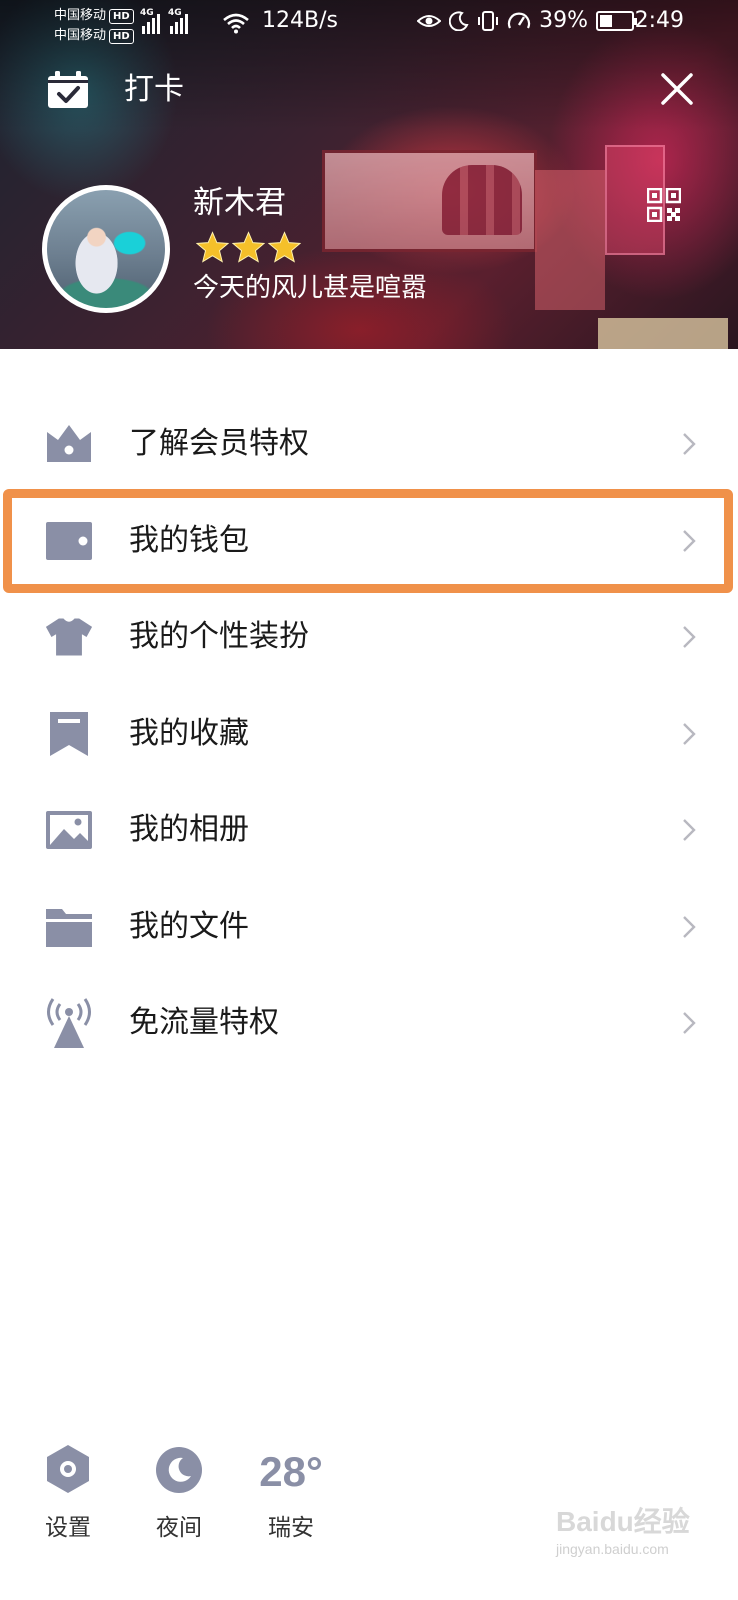  Describe the element at coordinates (369, 444) in the screenshot. I see `menu-item-vip: 了解会员特权` at that location.